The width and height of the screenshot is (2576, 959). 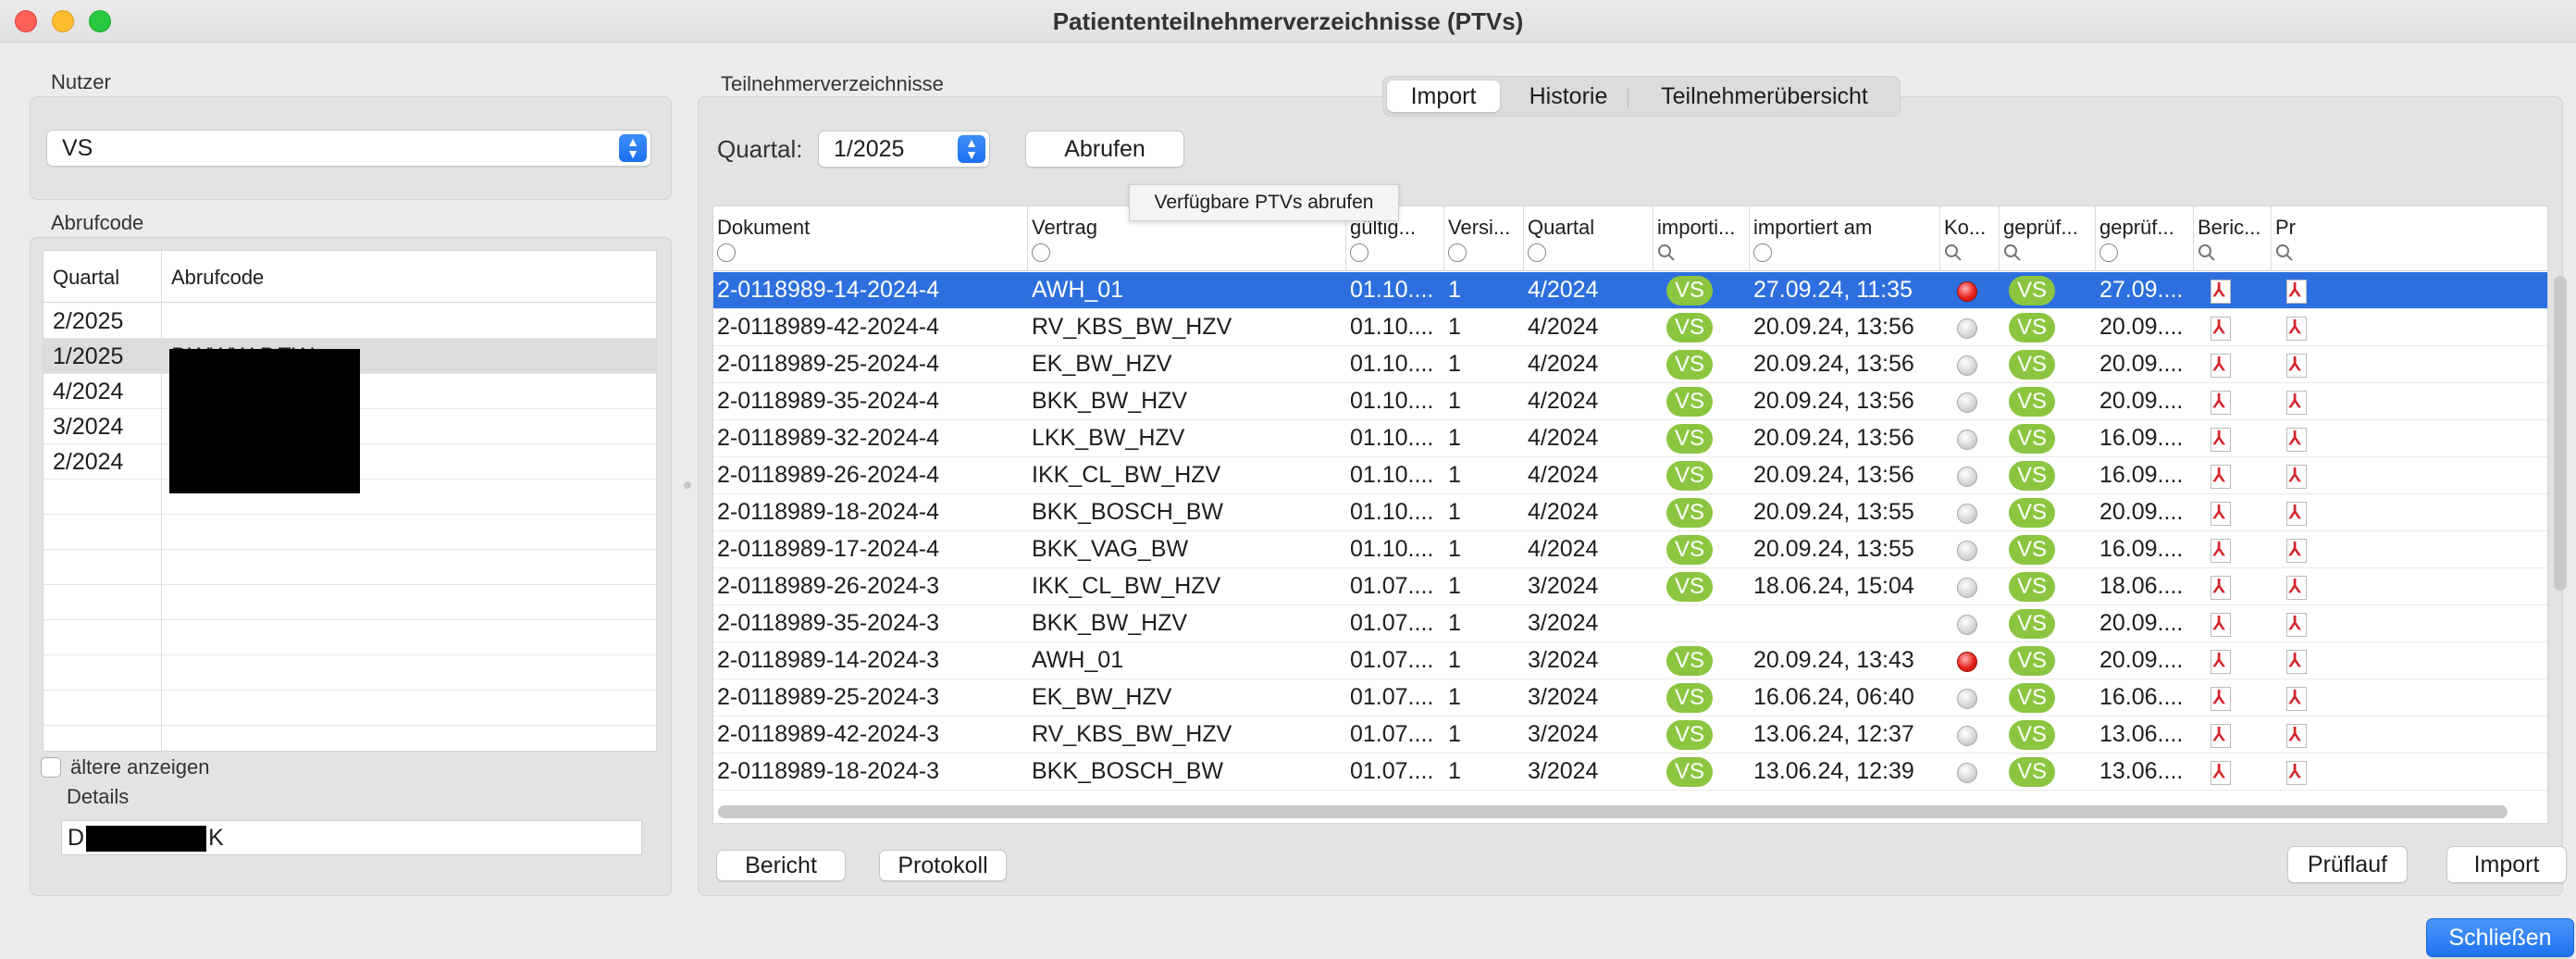 What do you see at coordinates (348, 148) in the screenshot?
I see `nutzer-select: VS ▲ ▼` at bounding box center [348, 148].